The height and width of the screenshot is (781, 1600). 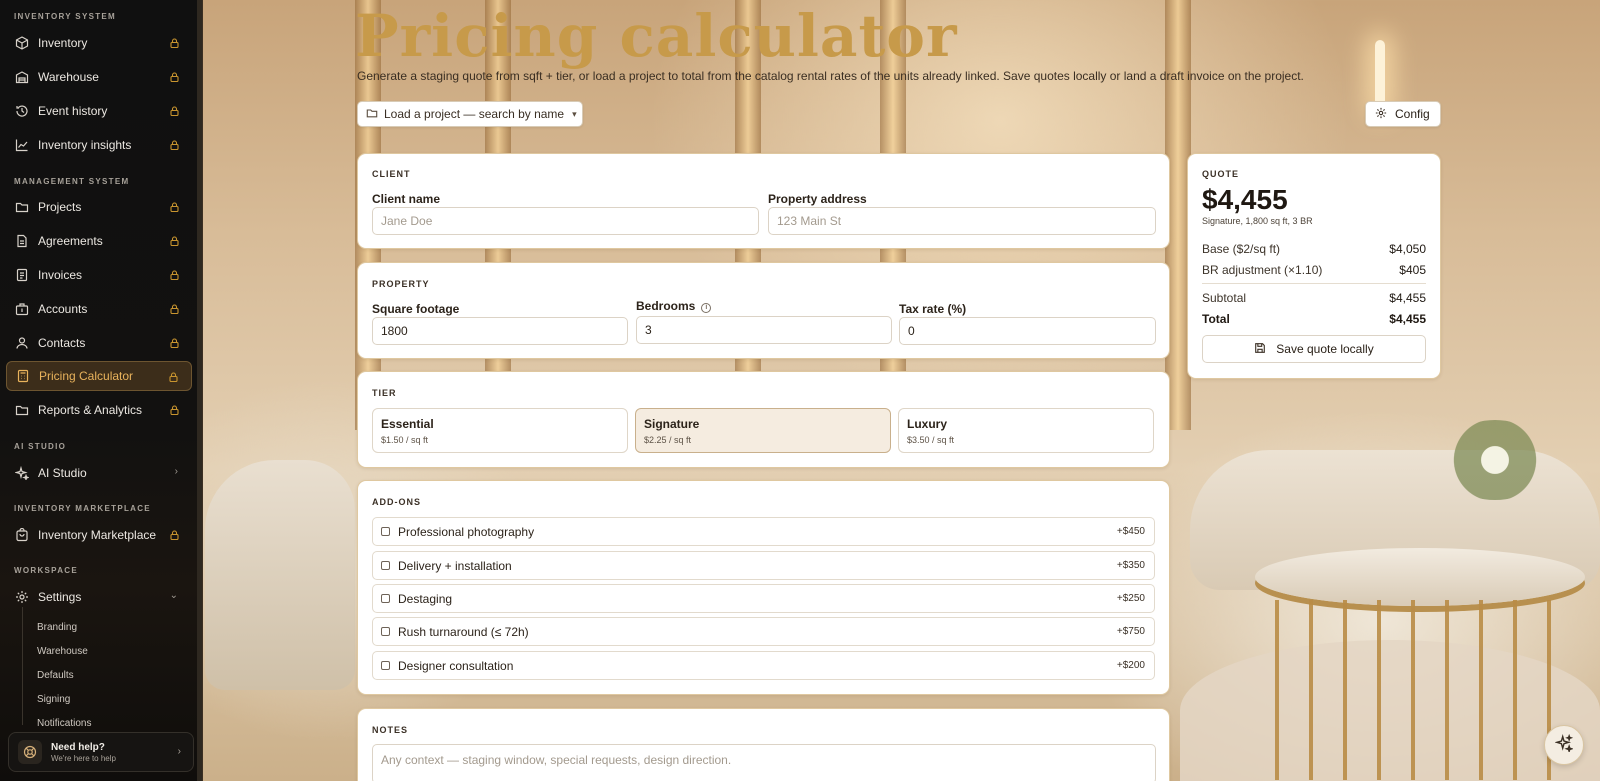 What do you see at coordinates (22, 43) in the screenshot?
I see `box-icon` at bounding box center [22, 43].